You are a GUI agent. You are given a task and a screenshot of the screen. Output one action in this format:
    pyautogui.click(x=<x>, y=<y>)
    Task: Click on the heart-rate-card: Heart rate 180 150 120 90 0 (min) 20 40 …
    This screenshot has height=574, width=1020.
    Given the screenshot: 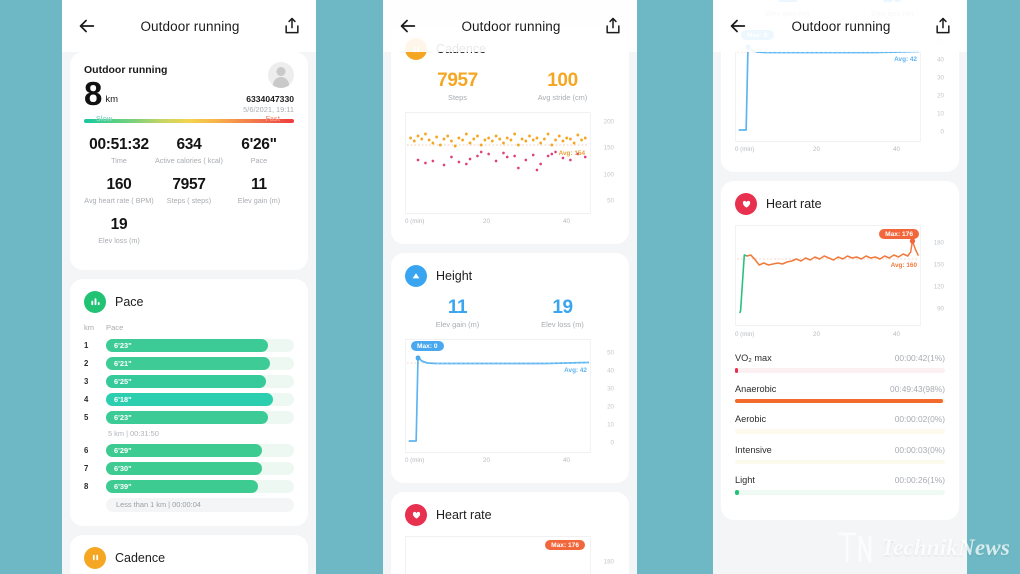 What is the action you would take?
    pyautogui.click(x=840, y=350)
    